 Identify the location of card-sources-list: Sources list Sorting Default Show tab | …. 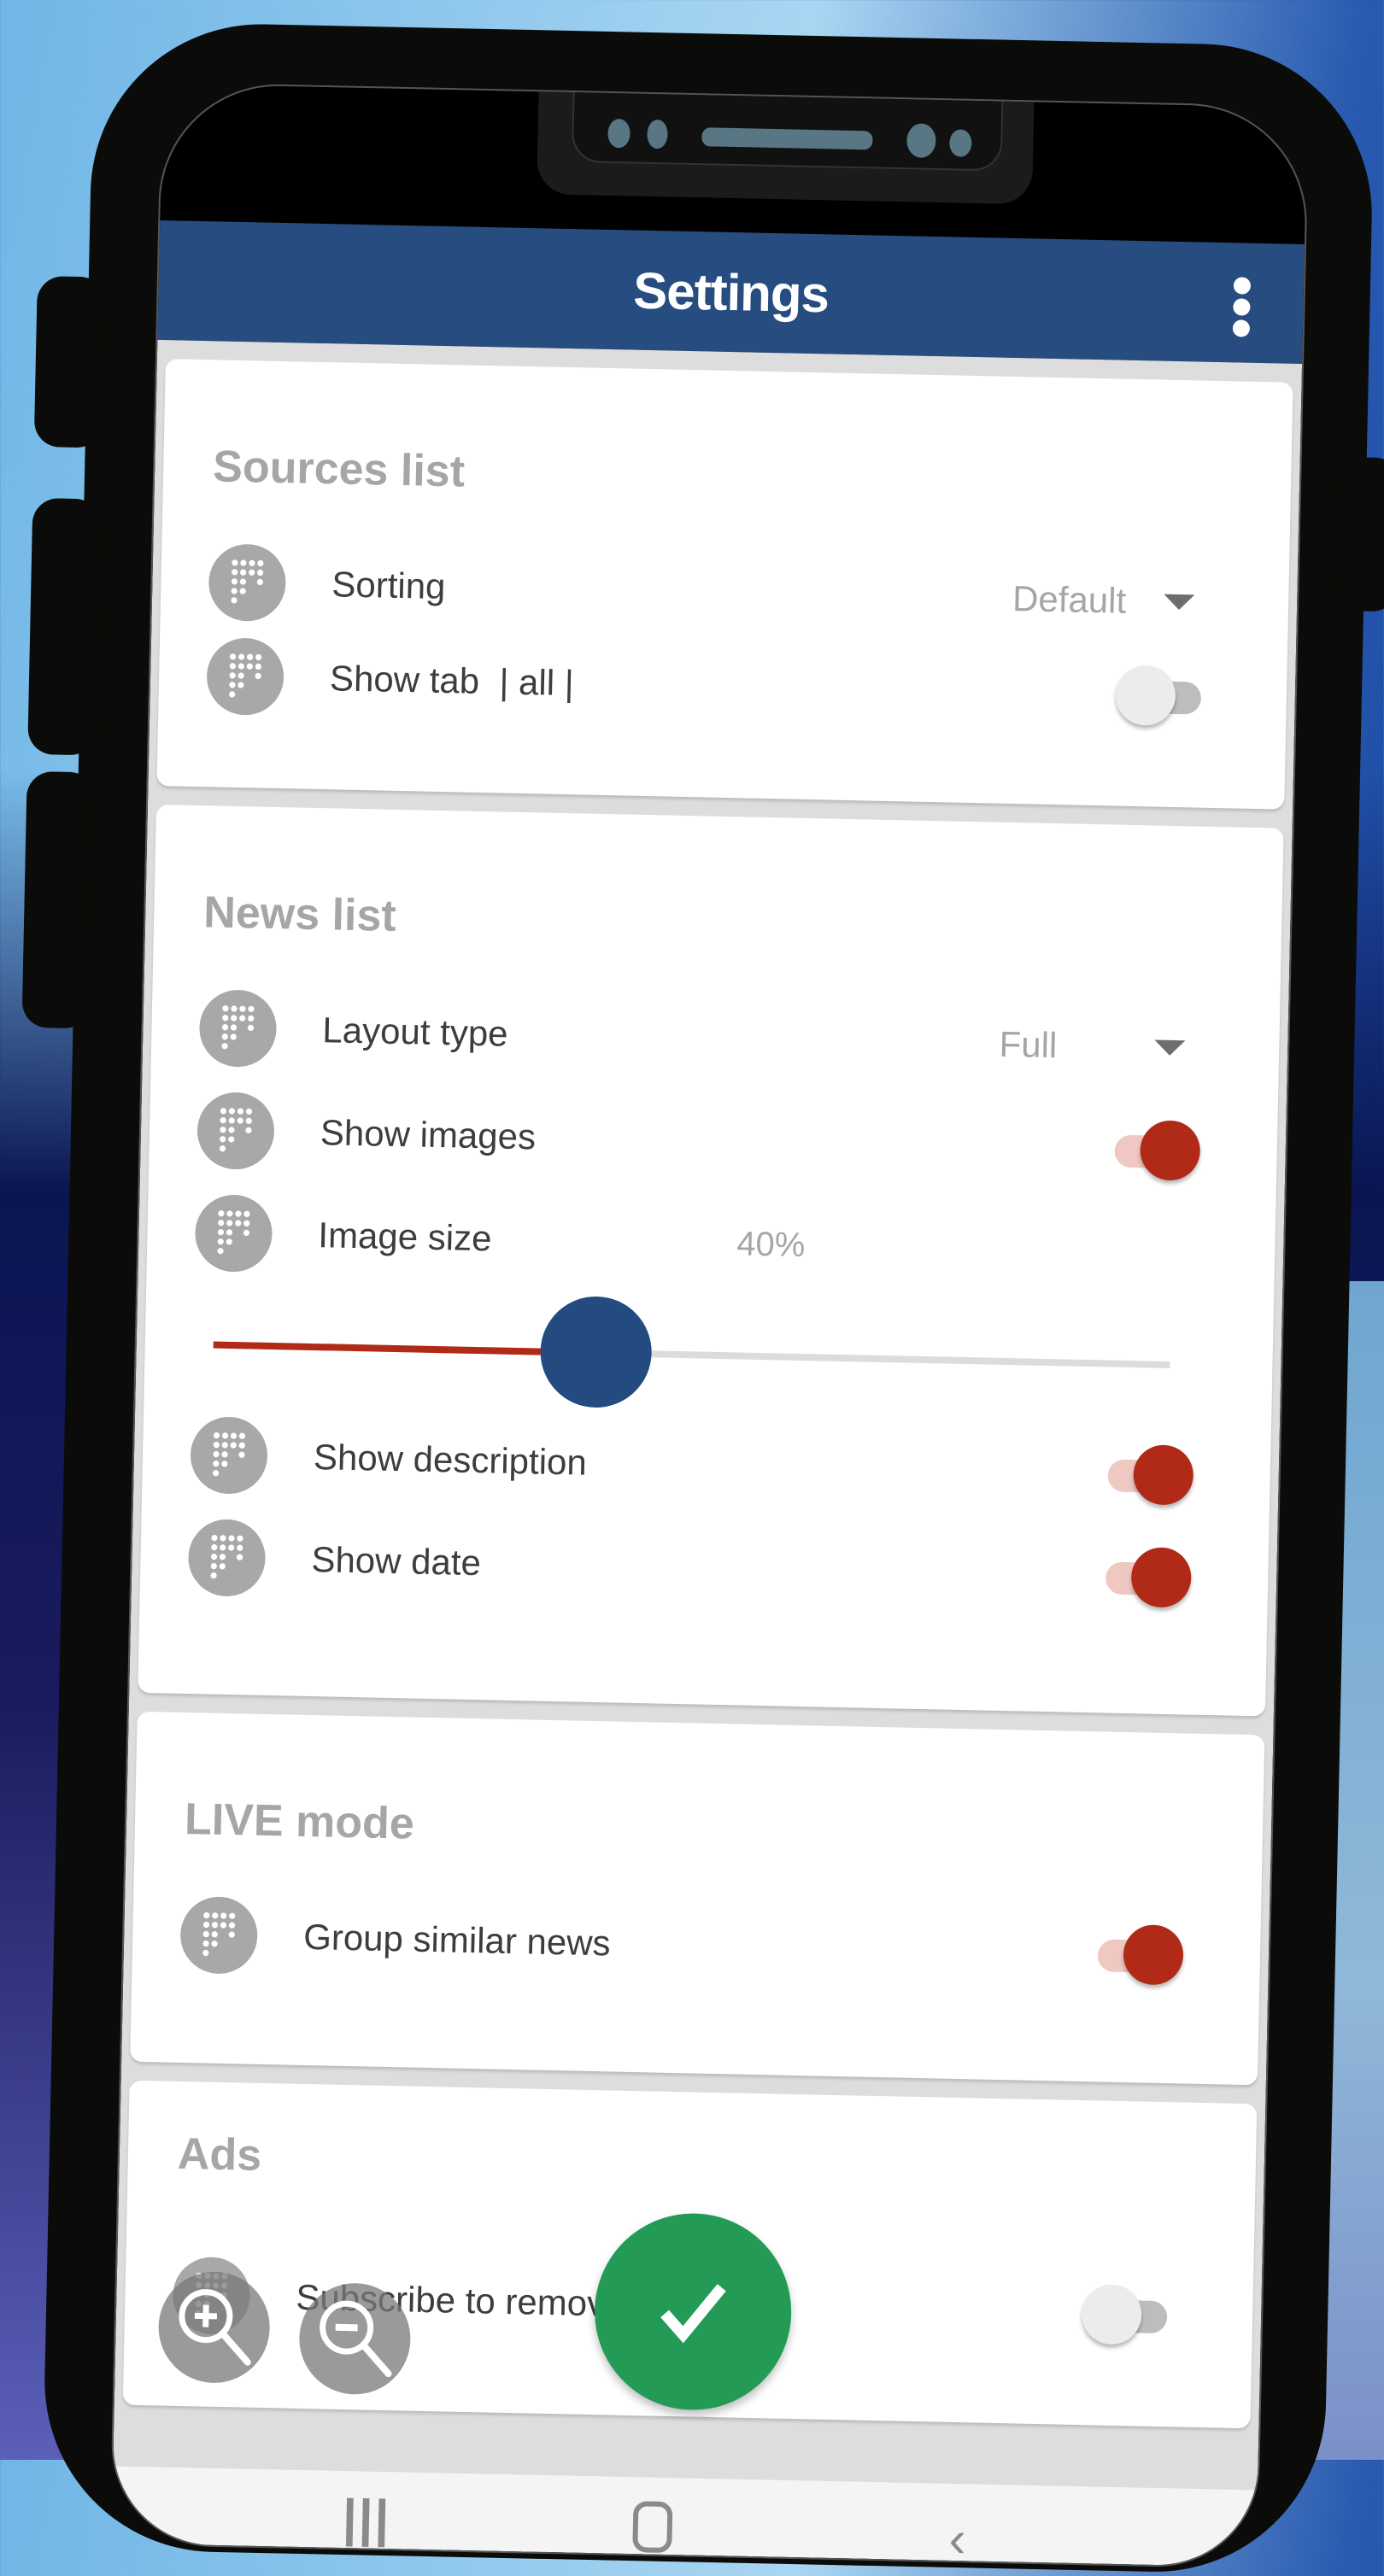
(724, 584).